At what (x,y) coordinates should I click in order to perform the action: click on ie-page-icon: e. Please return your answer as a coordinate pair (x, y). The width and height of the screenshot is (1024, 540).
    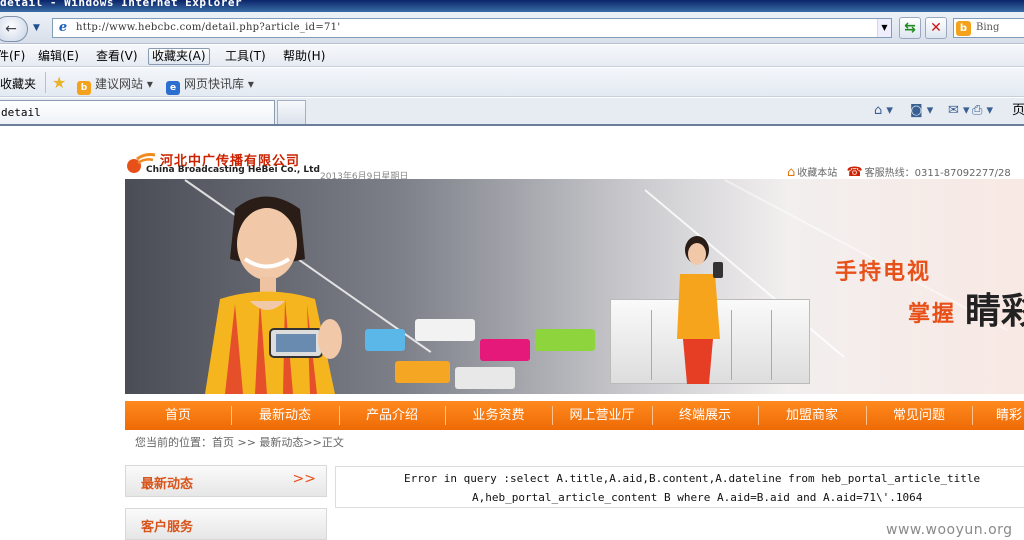
    Looking at the image, I should click on (63, 27).